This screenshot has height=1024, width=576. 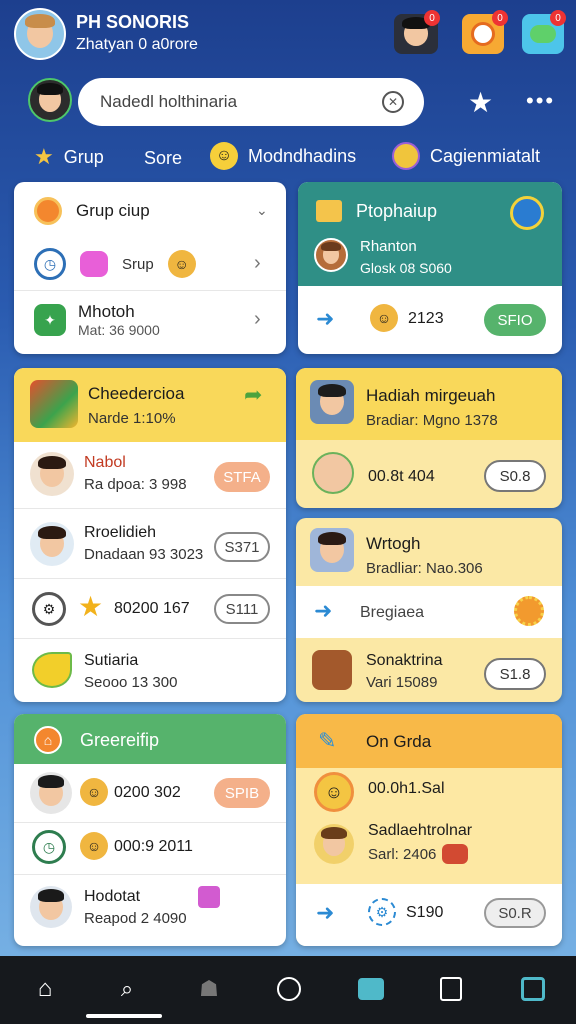 What do you see at coordinates (424, 568) in the screenshot?
I see `watch-sub: Bradliar: Nao.306` at bounding box center [424, 568].